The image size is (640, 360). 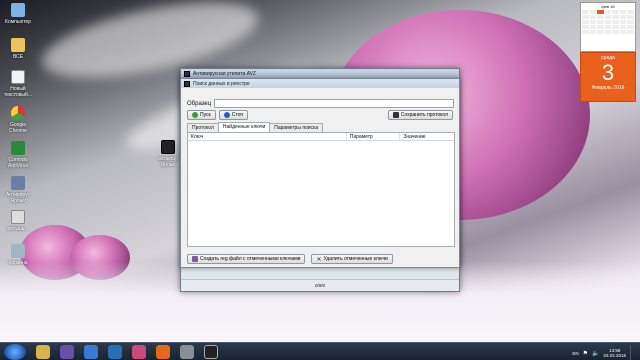 What do you see at coordinates (321, 189) in the screenshot?
I see `found-keys-list: Ключ Параметр Значение` at bounding box center [321, 189].